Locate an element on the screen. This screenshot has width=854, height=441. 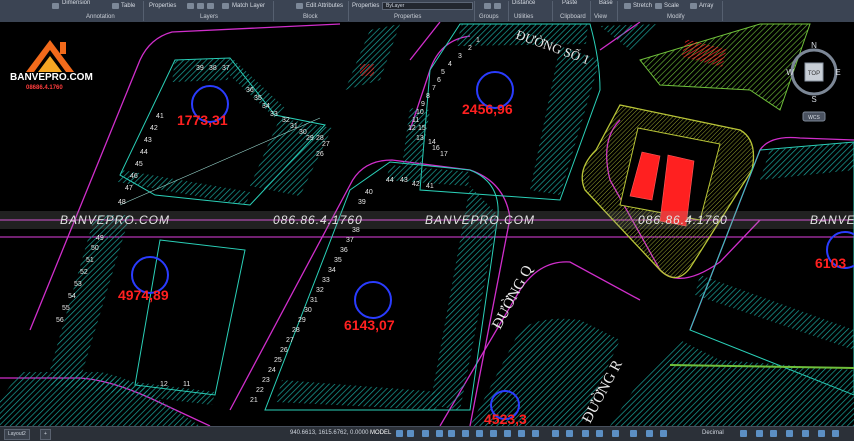
svg-text: 49 is located at coordinates (100, 238).